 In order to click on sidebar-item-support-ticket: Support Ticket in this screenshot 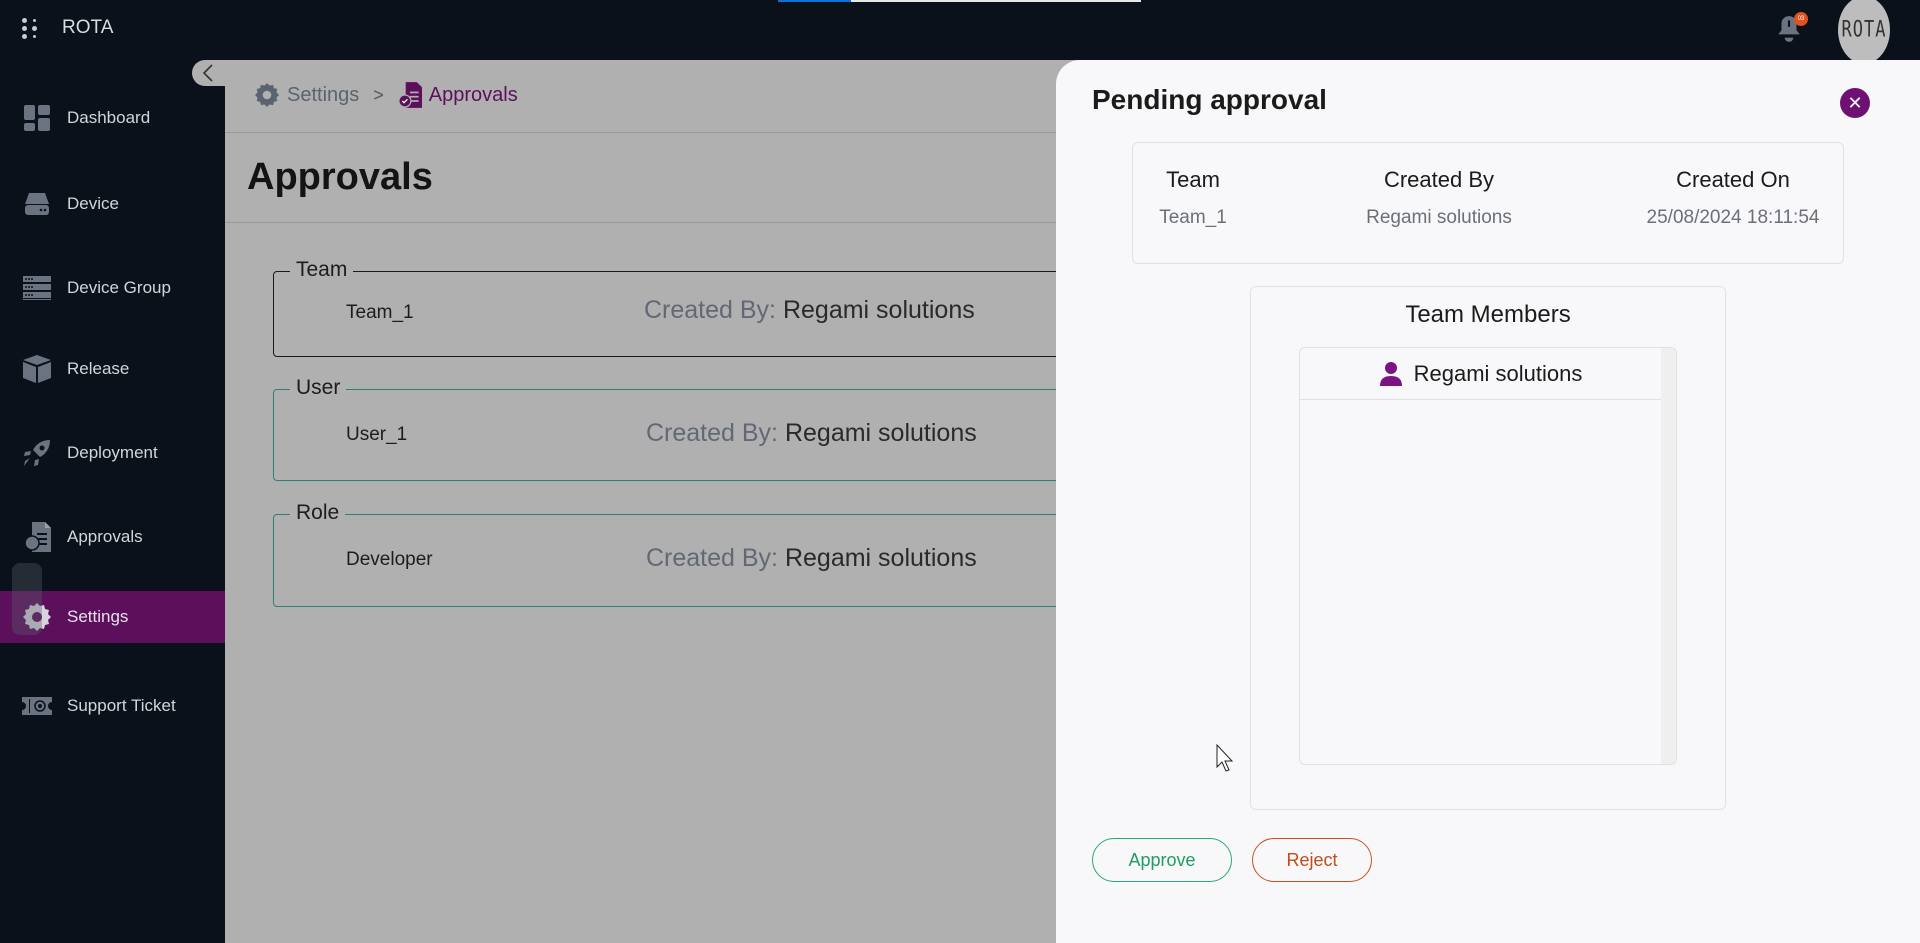, I will do `click(112, 706)`.